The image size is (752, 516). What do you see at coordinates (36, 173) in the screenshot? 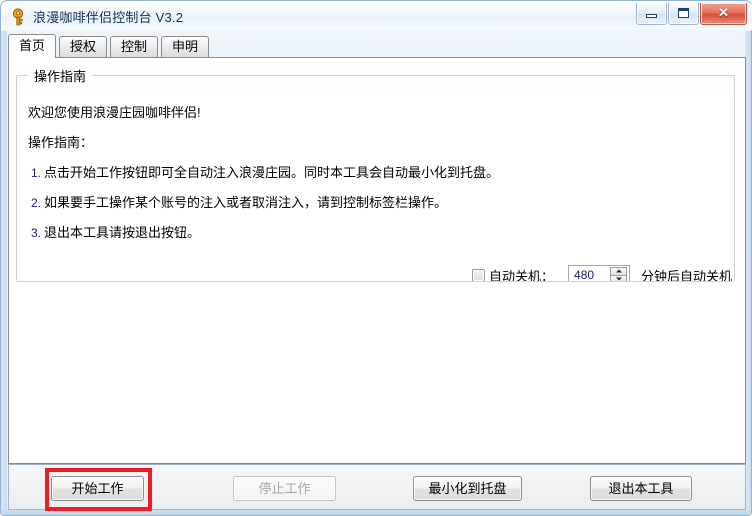
I see `instruction-number-1: 1.` at bounding box center [36, 173].